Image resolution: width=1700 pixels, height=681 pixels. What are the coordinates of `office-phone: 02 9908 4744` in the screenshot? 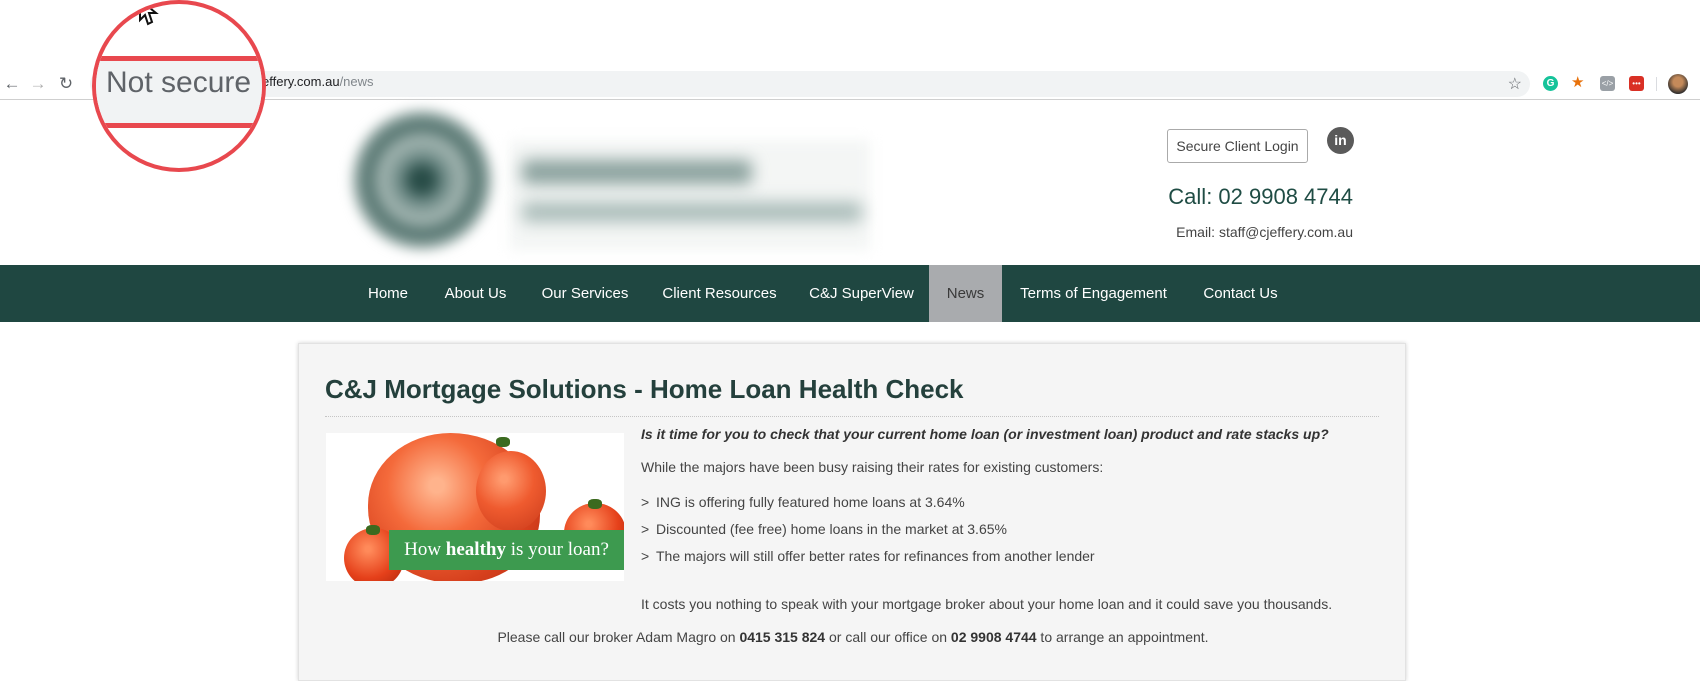 It's located at (993, 637).